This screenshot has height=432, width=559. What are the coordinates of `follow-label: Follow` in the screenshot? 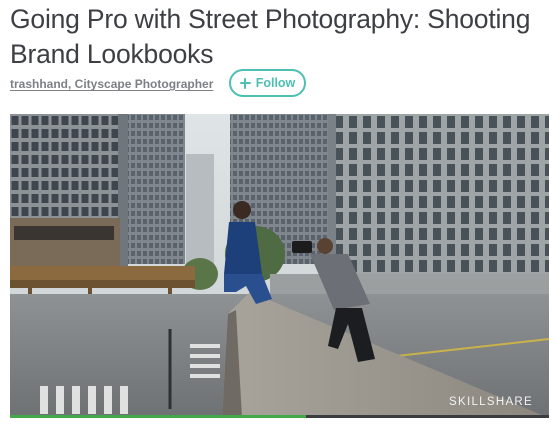 It's located at (275, 83).